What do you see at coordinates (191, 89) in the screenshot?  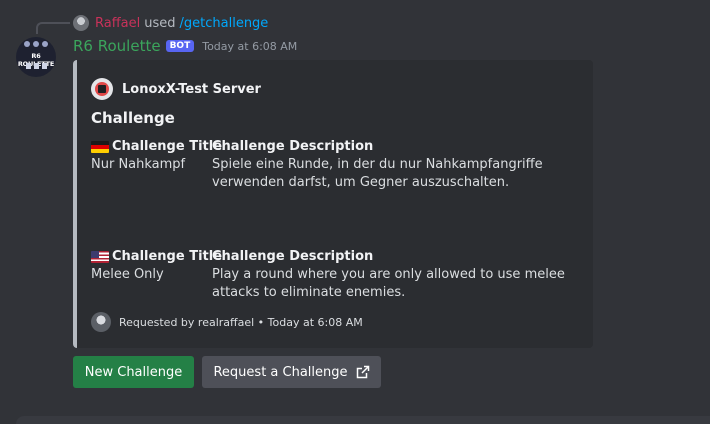 I see `embed-author-name: LonoxX-Test Server` at bounding box center [191, 89].